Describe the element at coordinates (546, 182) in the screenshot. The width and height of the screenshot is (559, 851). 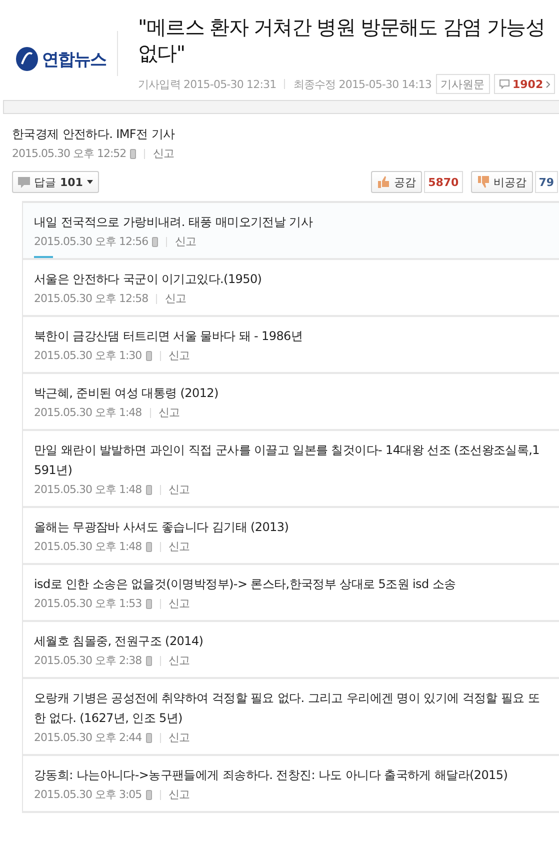
I see `dislike-count: 79` at that location.